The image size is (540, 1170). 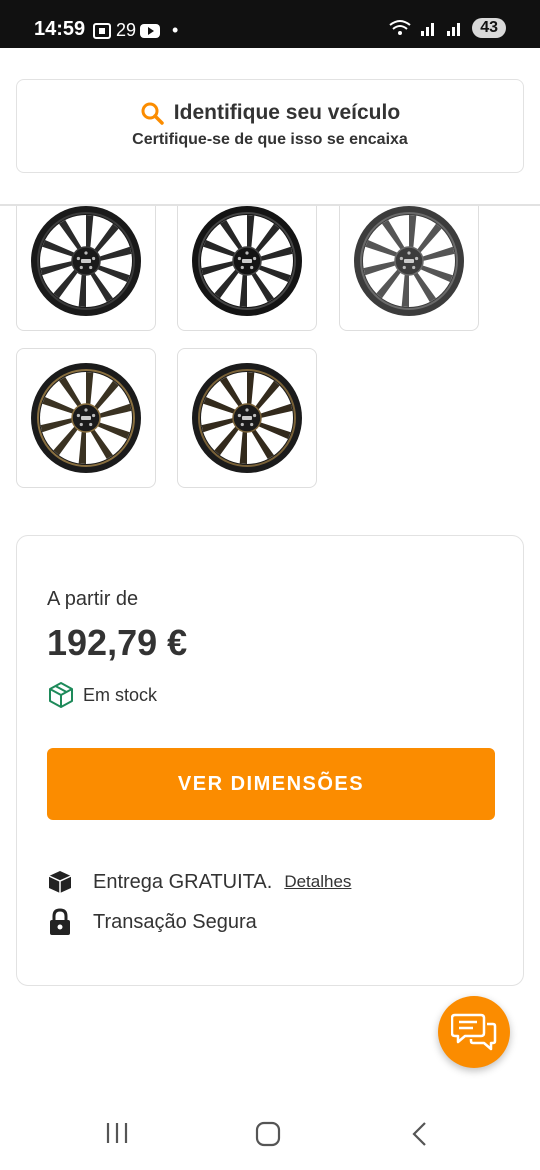 What do you see at coordinates (419, 1134) in the screenshot?
I see `back-button` at bounding box center [419, 1134].